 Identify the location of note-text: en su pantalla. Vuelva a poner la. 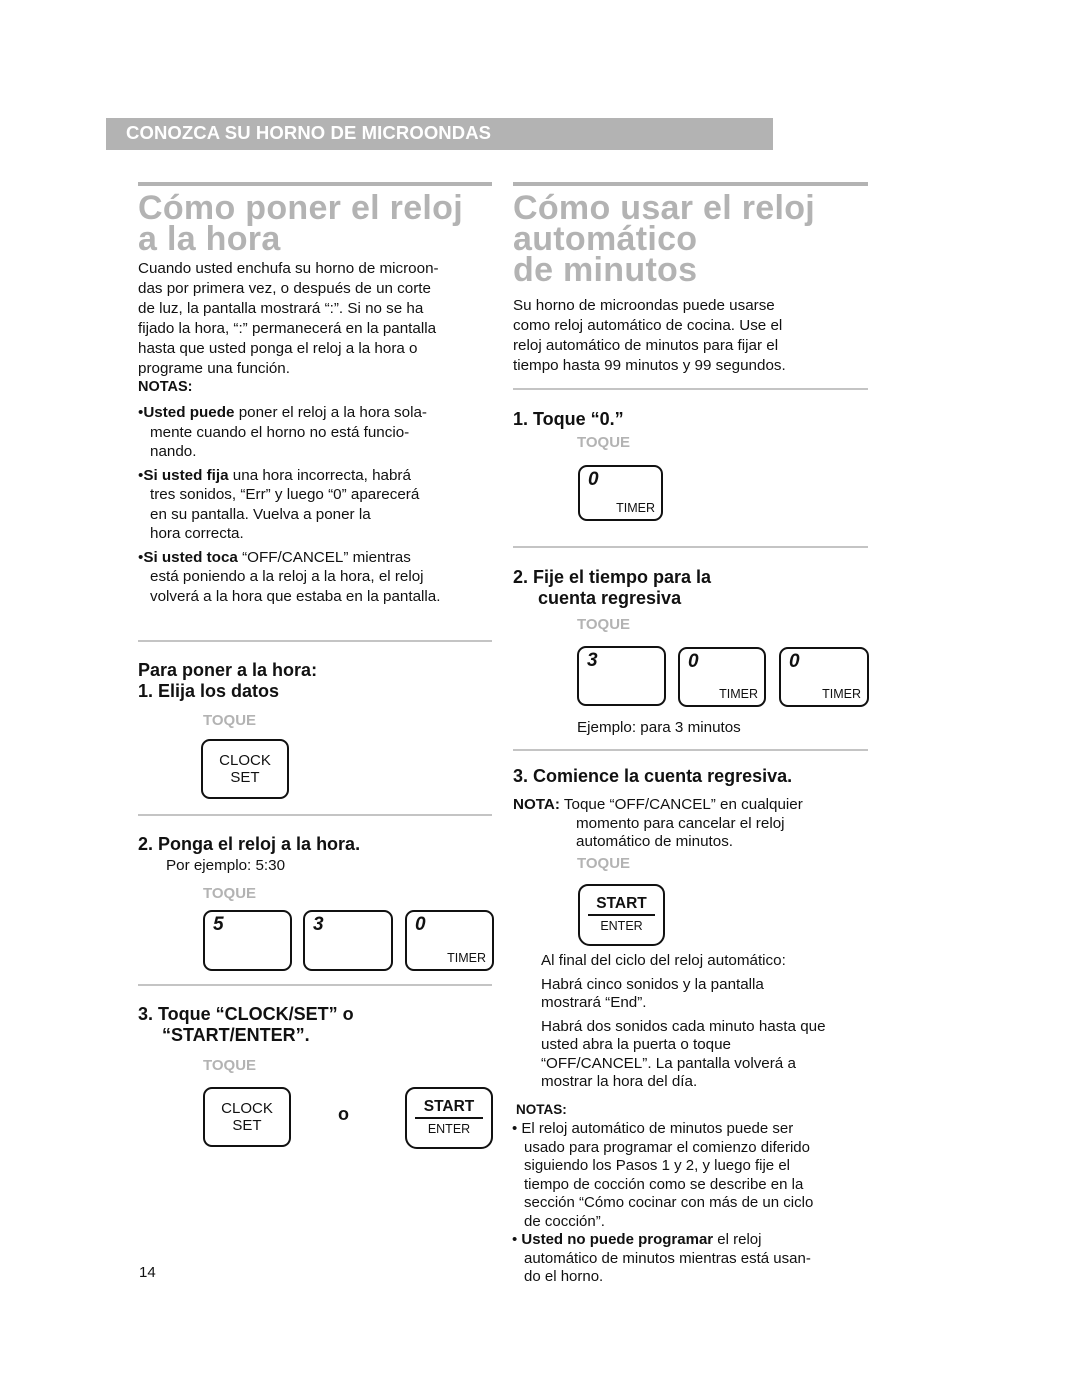
(260, 514).